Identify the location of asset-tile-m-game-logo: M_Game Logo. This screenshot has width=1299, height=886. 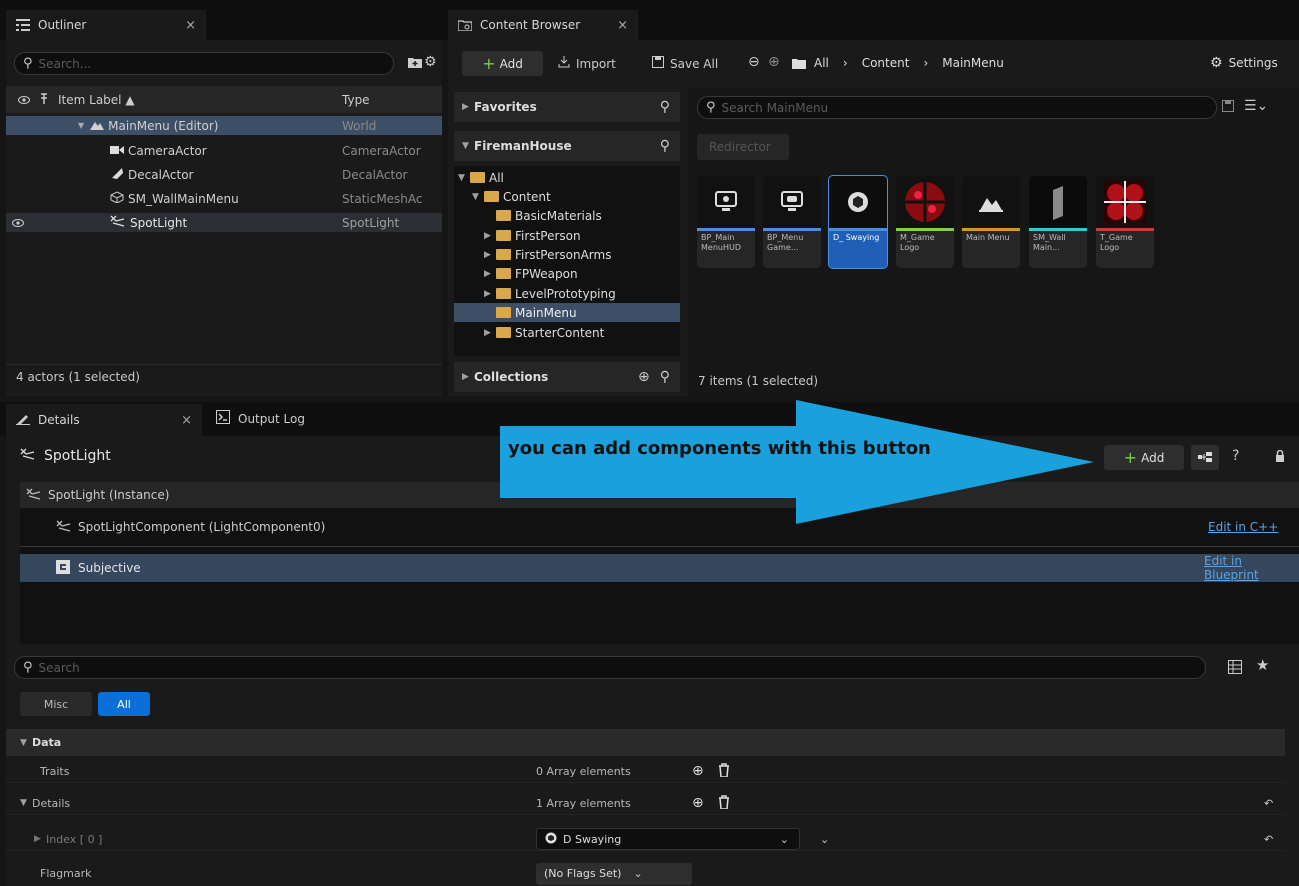
(925, 222).